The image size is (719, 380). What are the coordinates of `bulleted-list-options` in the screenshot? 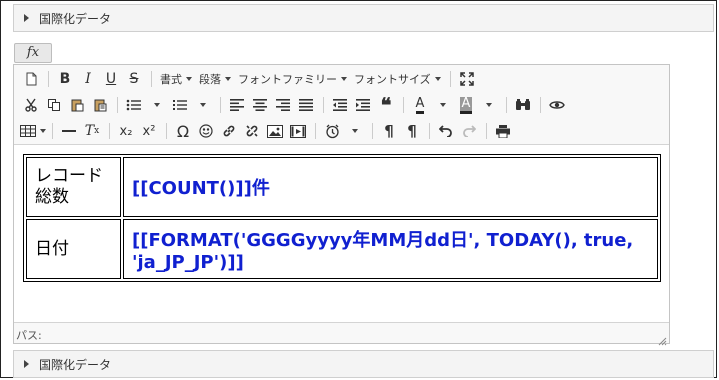 It's located at (157, 105).